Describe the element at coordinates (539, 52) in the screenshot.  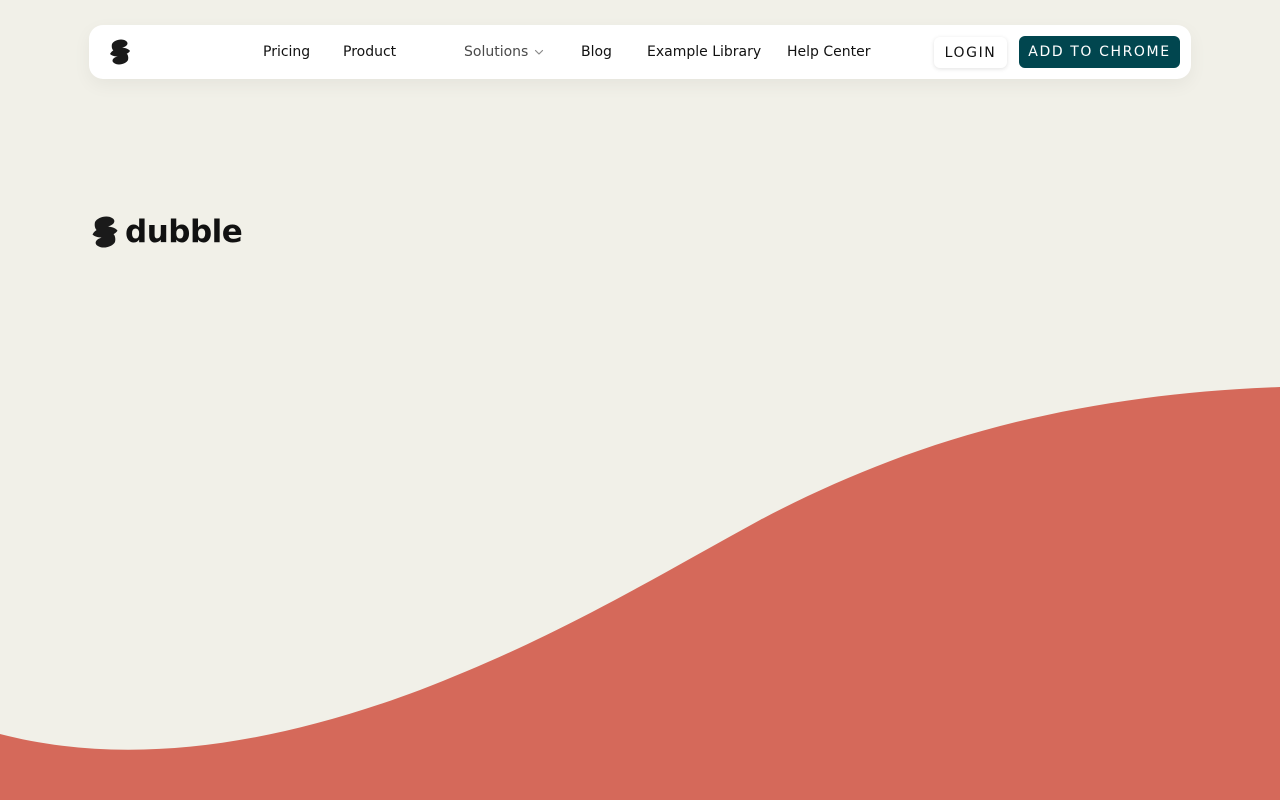
I see `chevron-down-icon` at that location.